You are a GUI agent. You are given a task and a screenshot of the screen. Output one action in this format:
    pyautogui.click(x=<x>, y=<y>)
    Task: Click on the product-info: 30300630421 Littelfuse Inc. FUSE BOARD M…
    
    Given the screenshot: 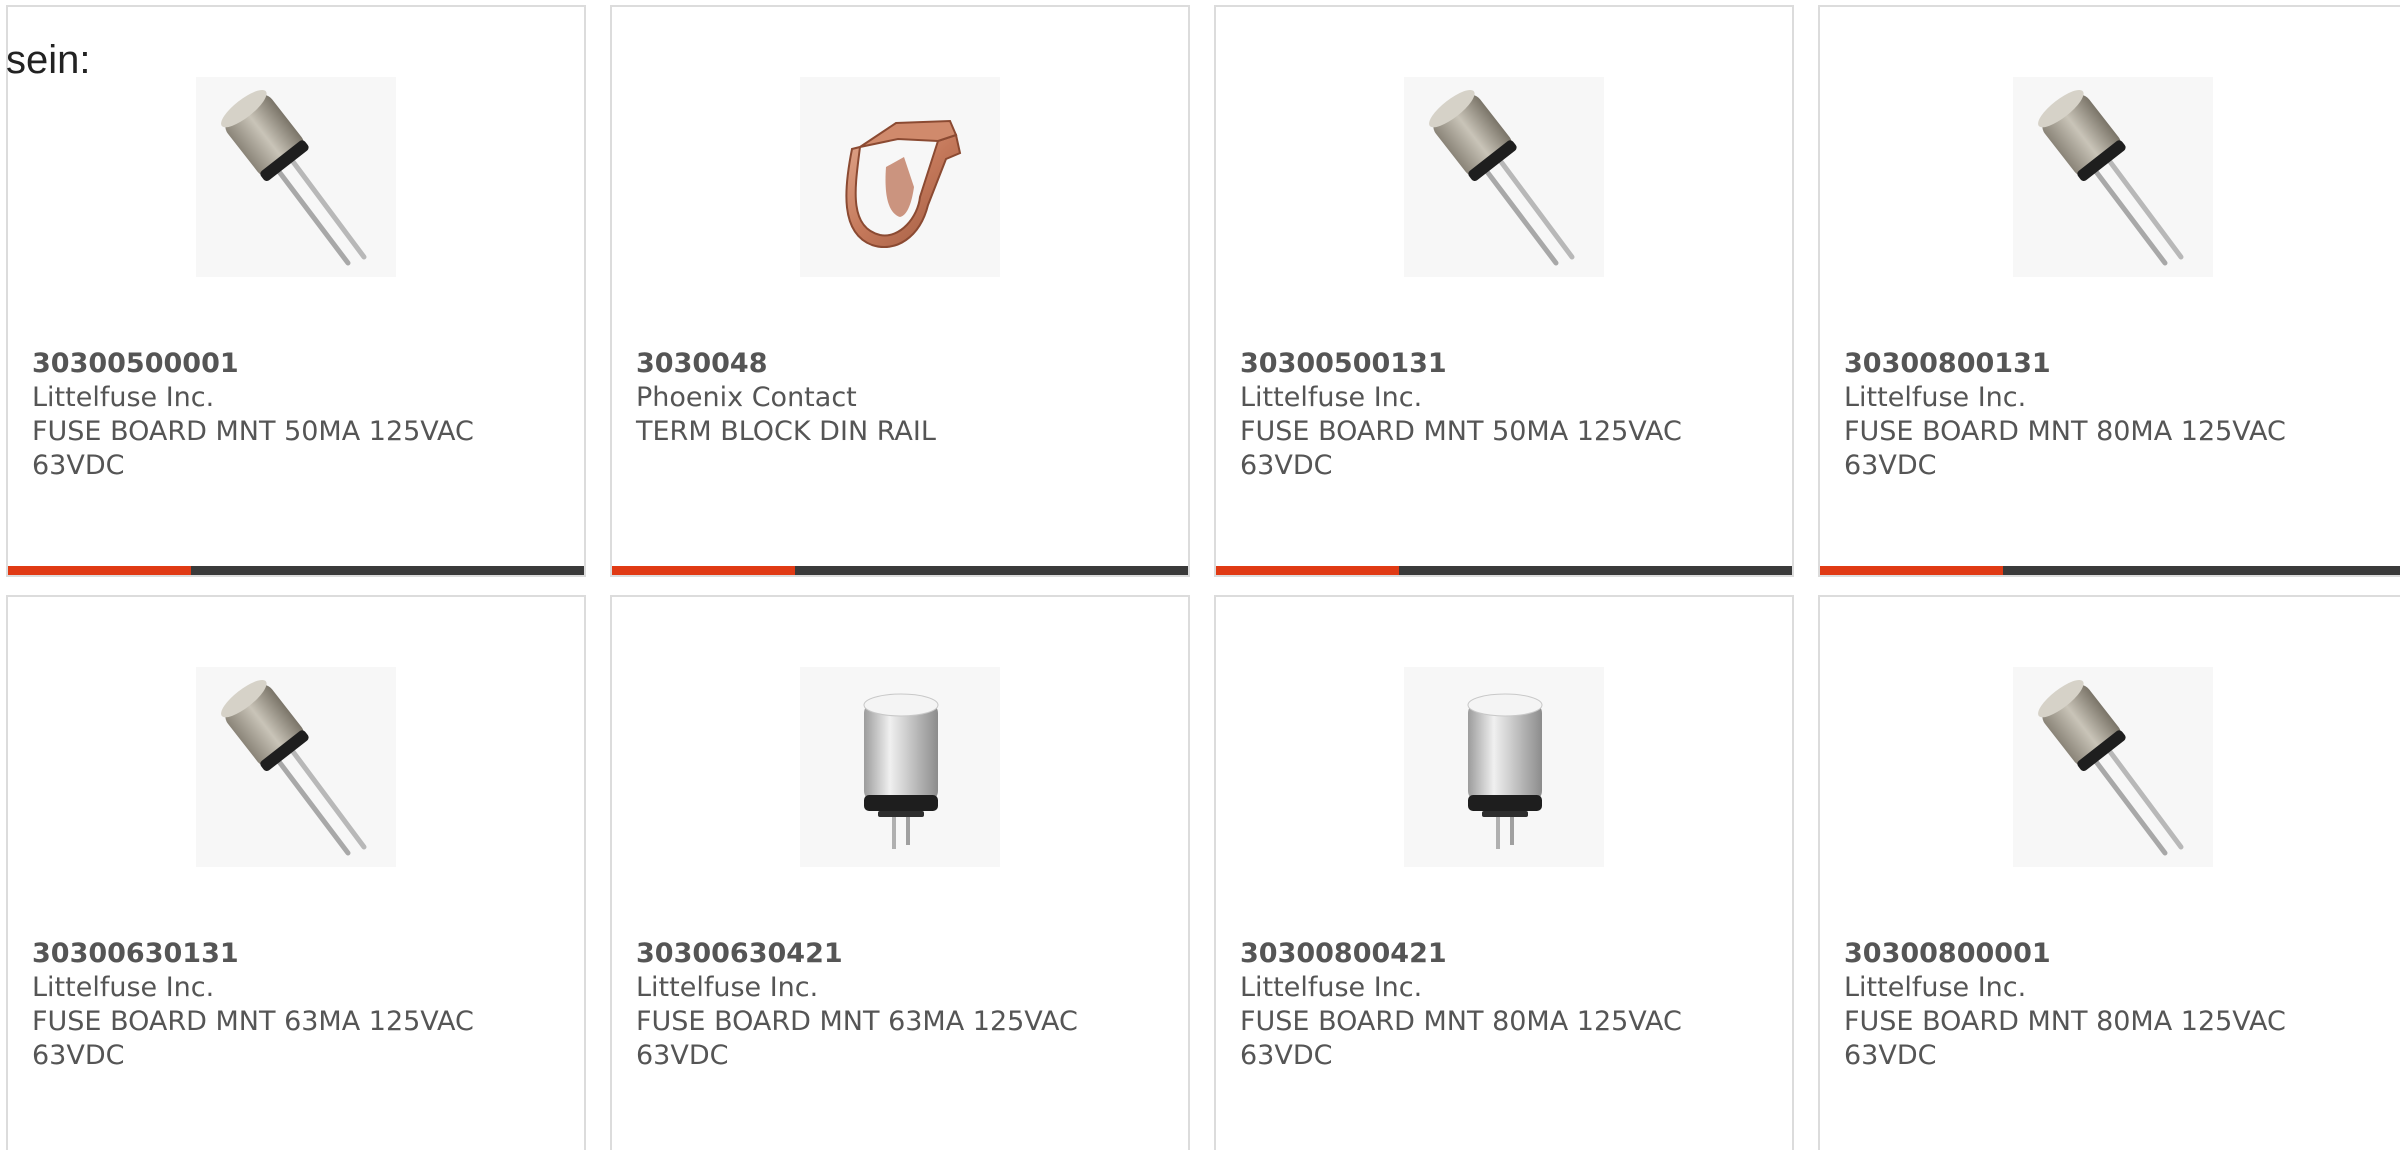 What is the action you would take?
    pyautogui.click(x=902, y=1005)
    